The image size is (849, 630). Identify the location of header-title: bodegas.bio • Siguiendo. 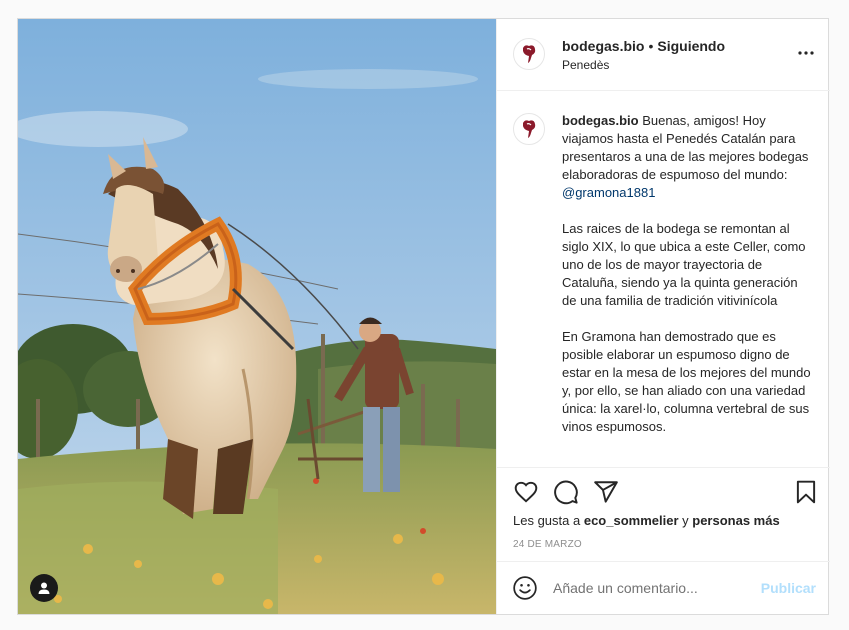
(643, 46).